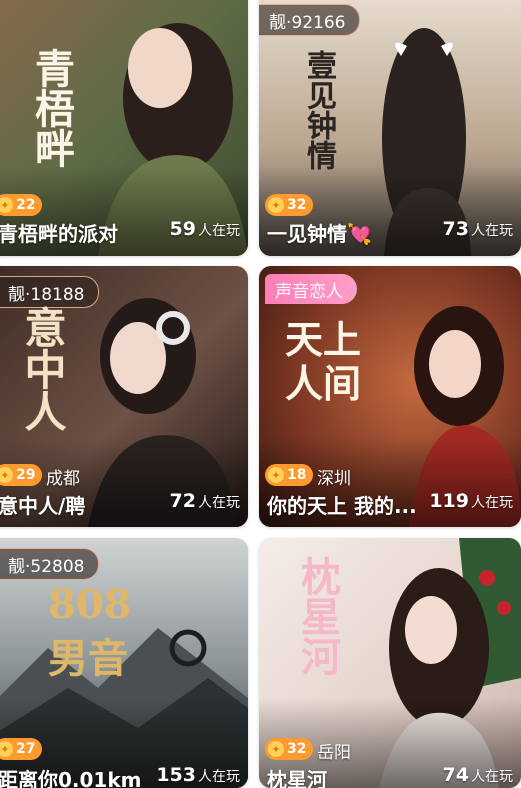 Image resolution: width=521 pixels, height=788 pixels. I want to click on room-city: 深圳, so click(334, 479).